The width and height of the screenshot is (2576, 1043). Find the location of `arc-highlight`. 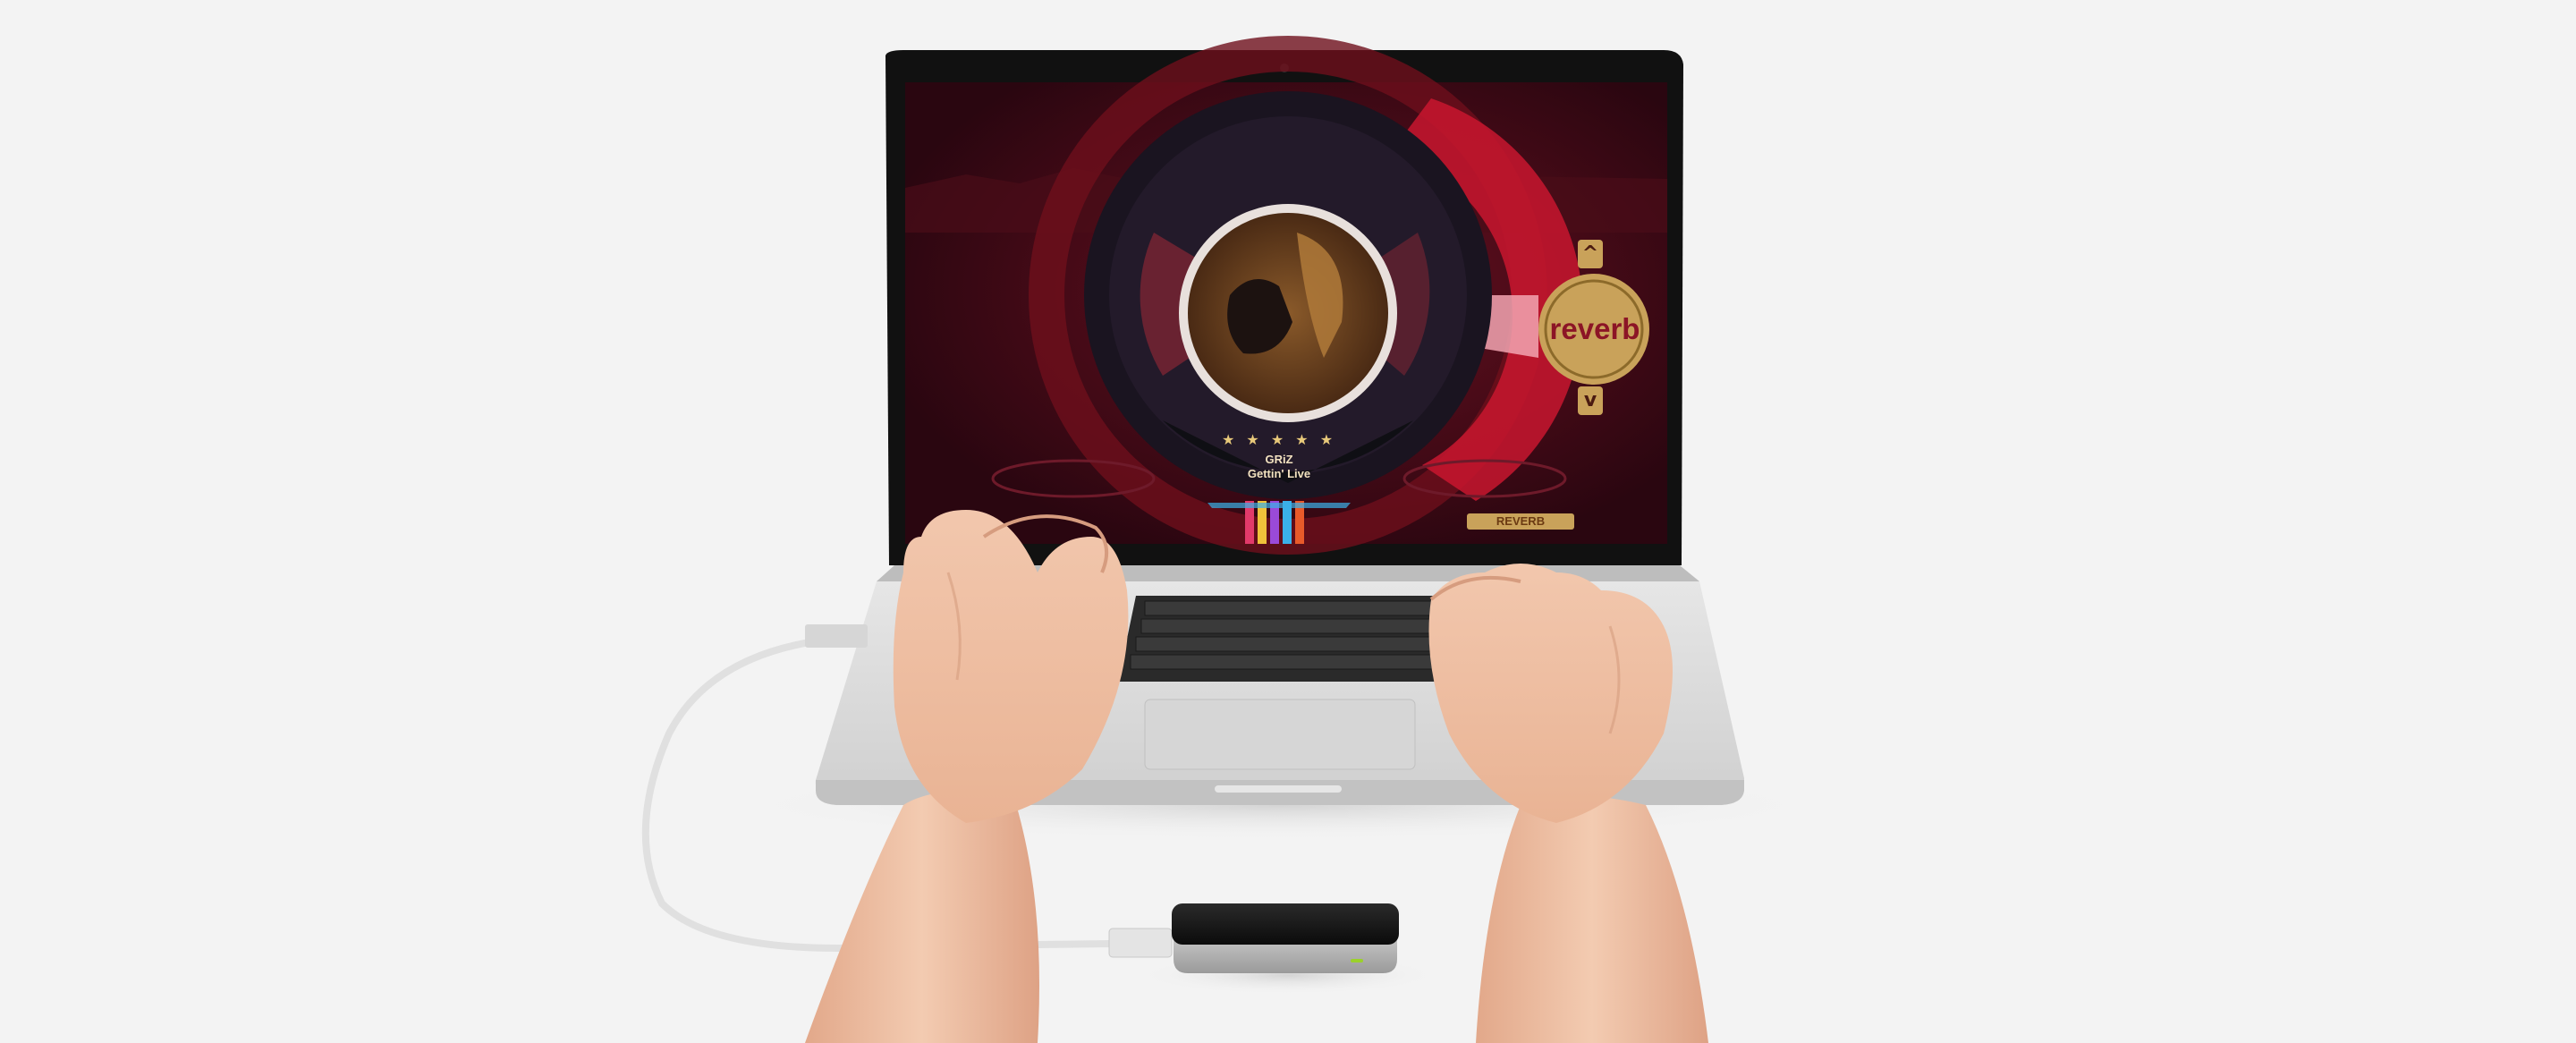

arc-highlight is located at coordinates (1511, 326).